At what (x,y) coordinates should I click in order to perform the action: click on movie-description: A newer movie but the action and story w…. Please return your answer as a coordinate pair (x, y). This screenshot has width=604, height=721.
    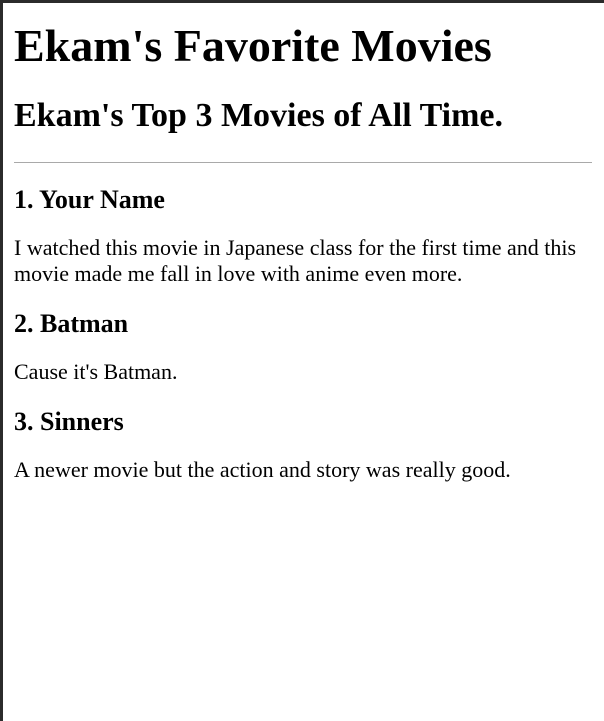
    Looking at the image, I should click on (262, 469).